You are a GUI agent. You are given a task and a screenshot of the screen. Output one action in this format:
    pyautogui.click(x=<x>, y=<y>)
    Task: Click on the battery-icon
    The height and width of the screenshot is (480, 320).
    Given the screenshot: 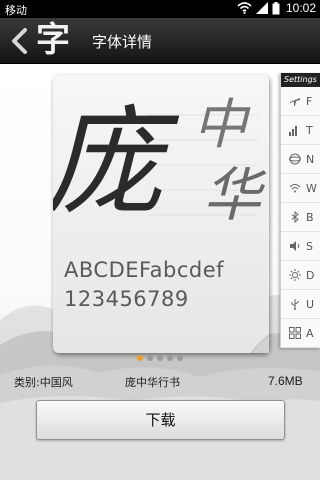 What is the action you would take?
    pyautogui.click(x=276, y=7)
    